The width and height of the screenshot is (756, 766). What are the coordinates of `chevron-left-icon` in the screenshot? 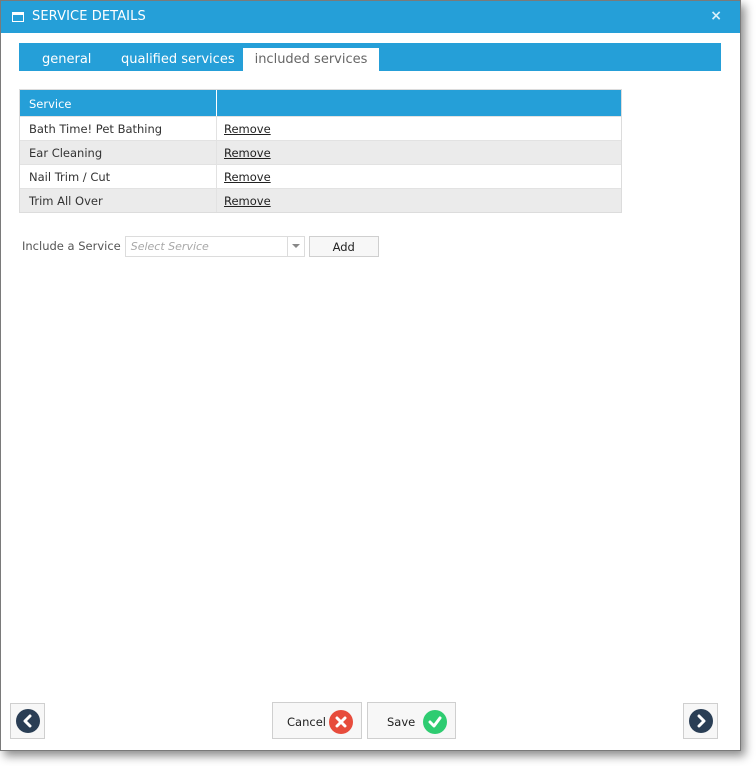 It's located at (27, 721).